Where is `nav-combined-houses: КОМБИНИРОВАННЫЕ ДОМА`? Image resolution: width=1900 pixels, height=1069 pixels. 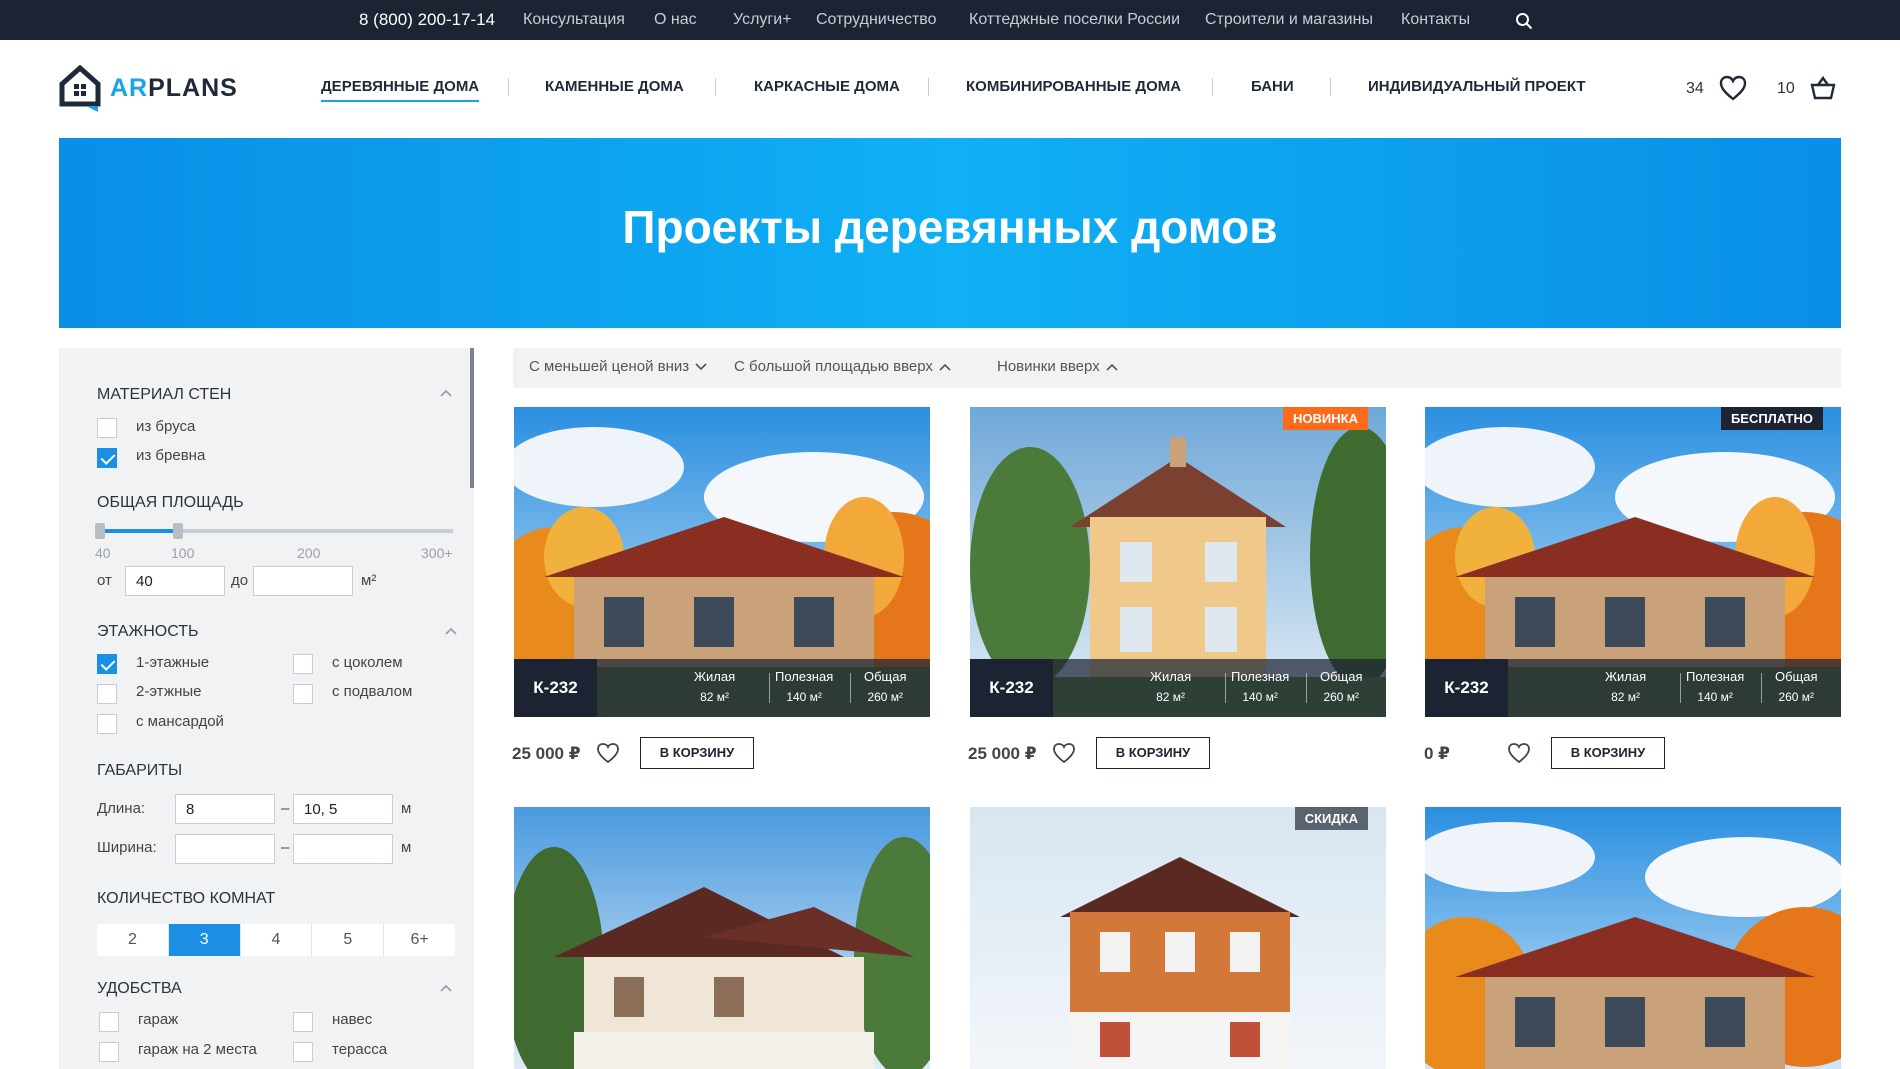 nav-combined-houses: КОМБИНИРОВАННЫЕ ДОМА is located at coordinates (1073, 86).